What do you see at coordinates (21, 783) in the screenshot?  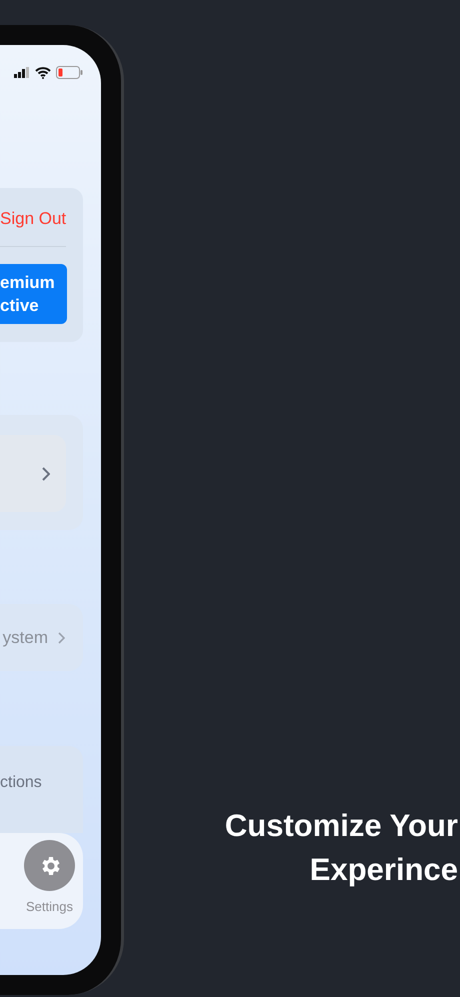 I see `actions-label: ctions` at bounding box center [21, 783].